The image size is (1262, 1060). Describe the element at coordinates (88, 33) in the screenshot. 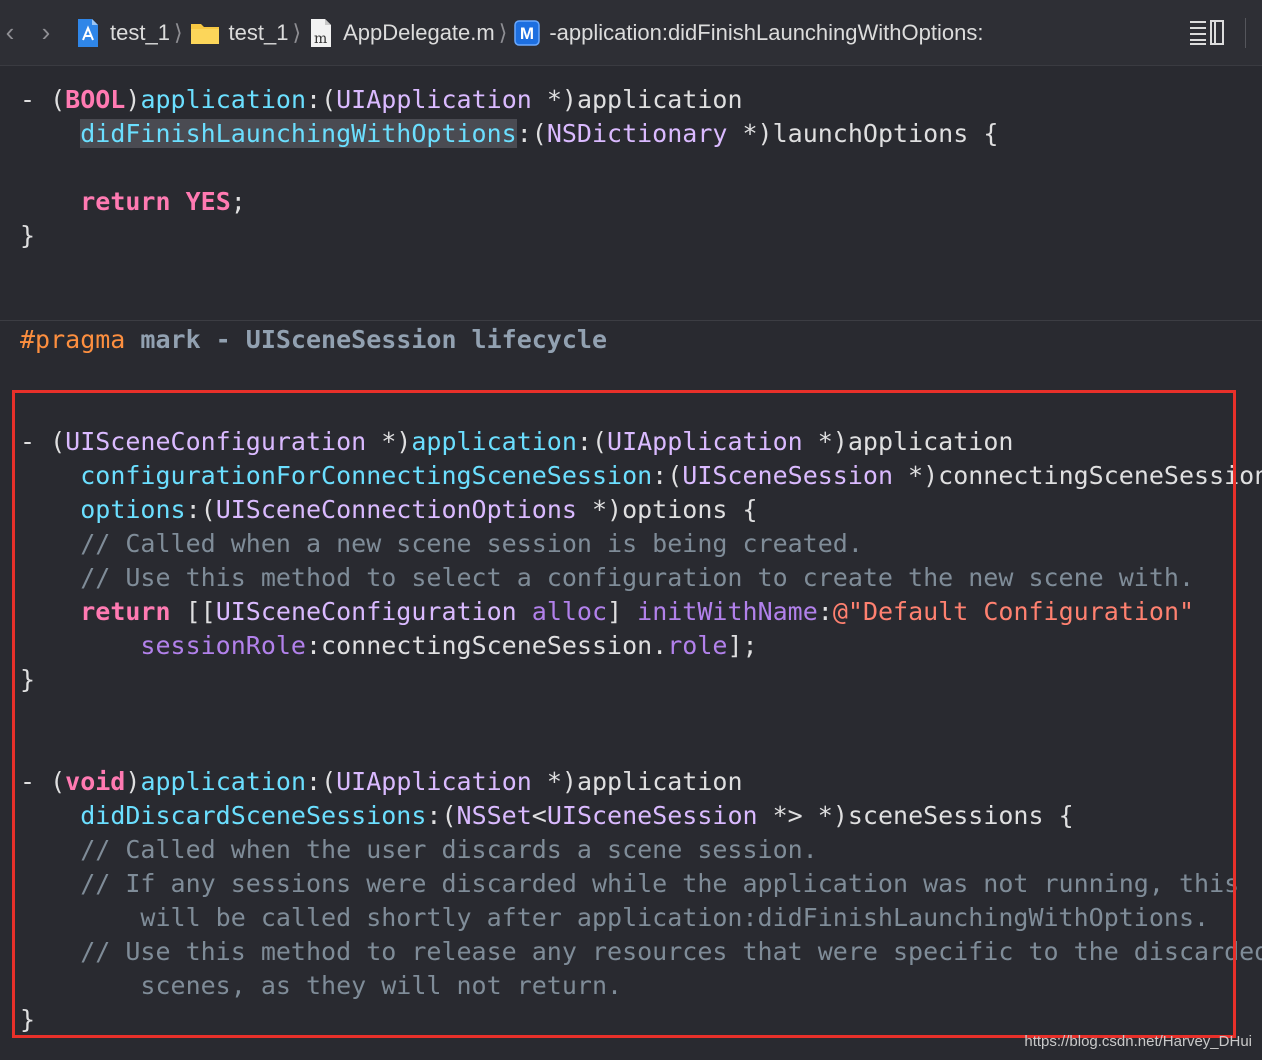

I see `xcode-project-icon` at that location.